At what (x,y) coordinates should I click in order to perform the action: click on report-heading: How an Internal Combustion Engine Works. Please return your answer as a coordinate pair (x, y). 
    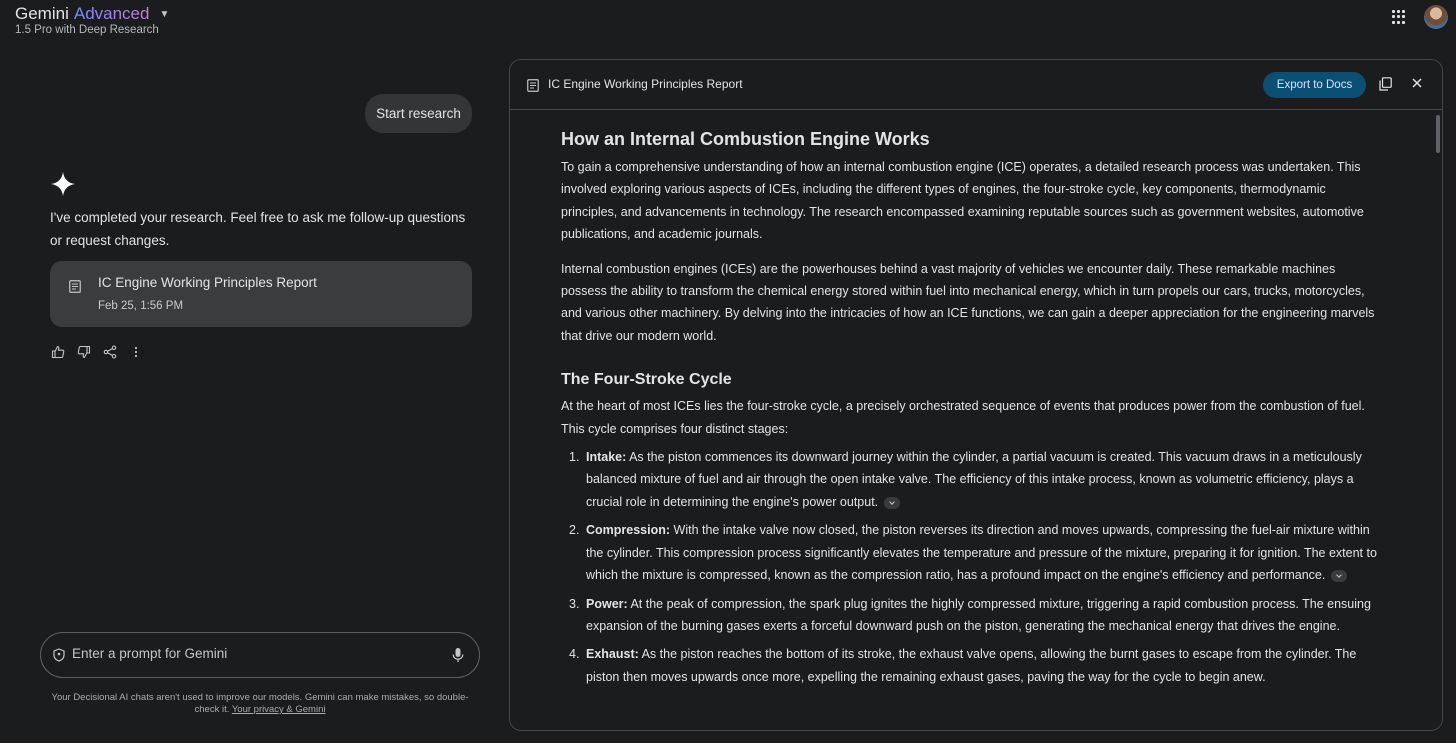
    Looking at the image, I should click on (745, 139).